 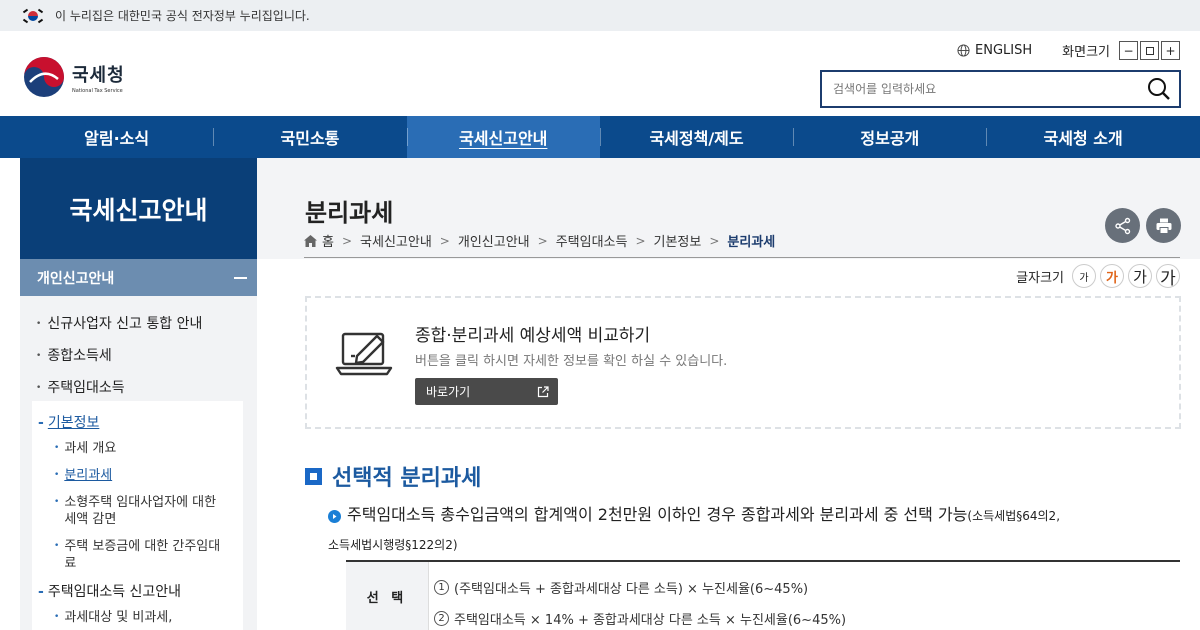 I want to click on section-title: 선택적 분리과세, so click(x=407, y=478).